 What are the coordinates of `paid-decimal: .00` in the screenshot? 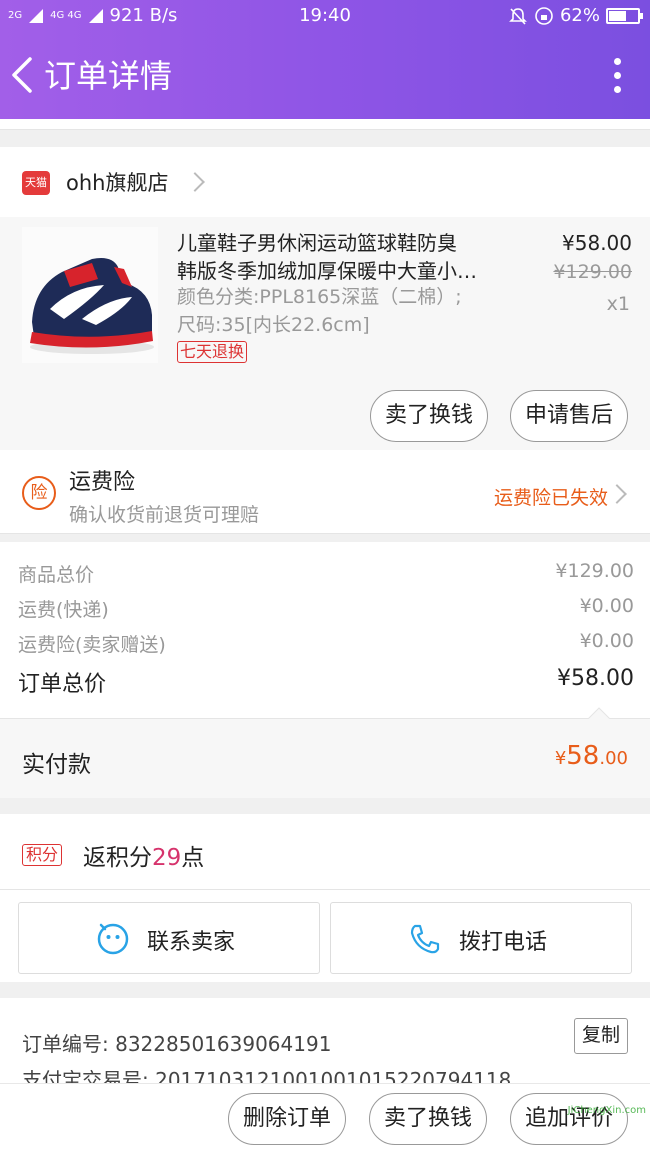 It's located at (613, 758).